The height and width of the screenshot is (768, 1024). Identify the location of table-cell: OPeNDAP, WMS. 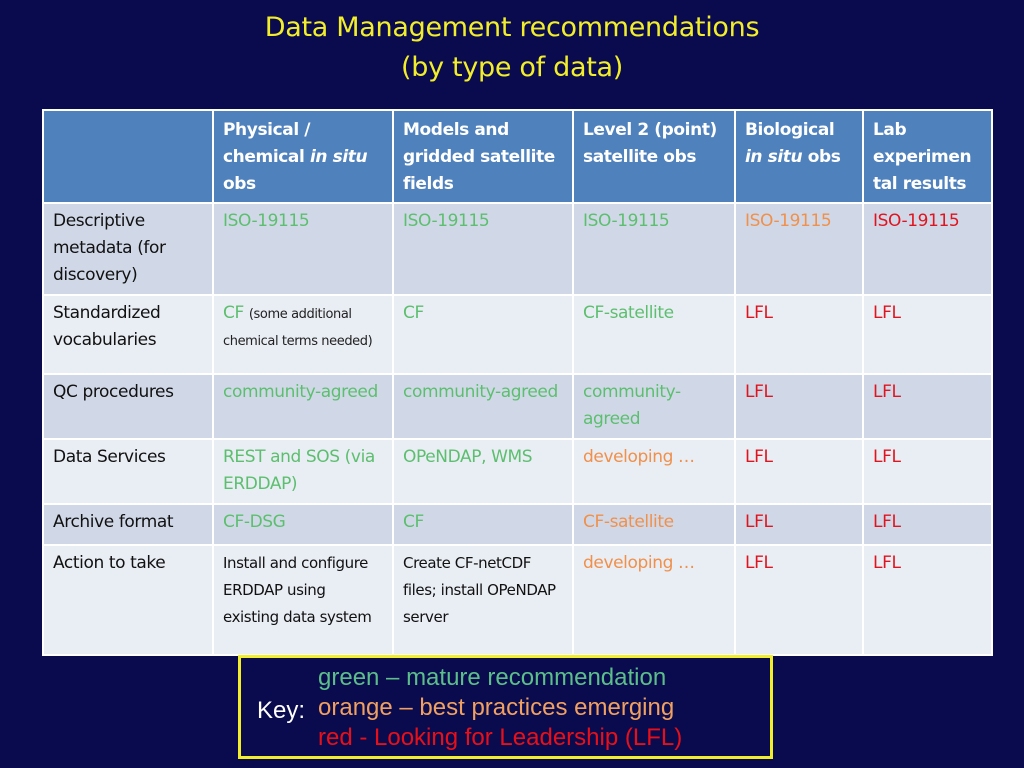
(483, 471).